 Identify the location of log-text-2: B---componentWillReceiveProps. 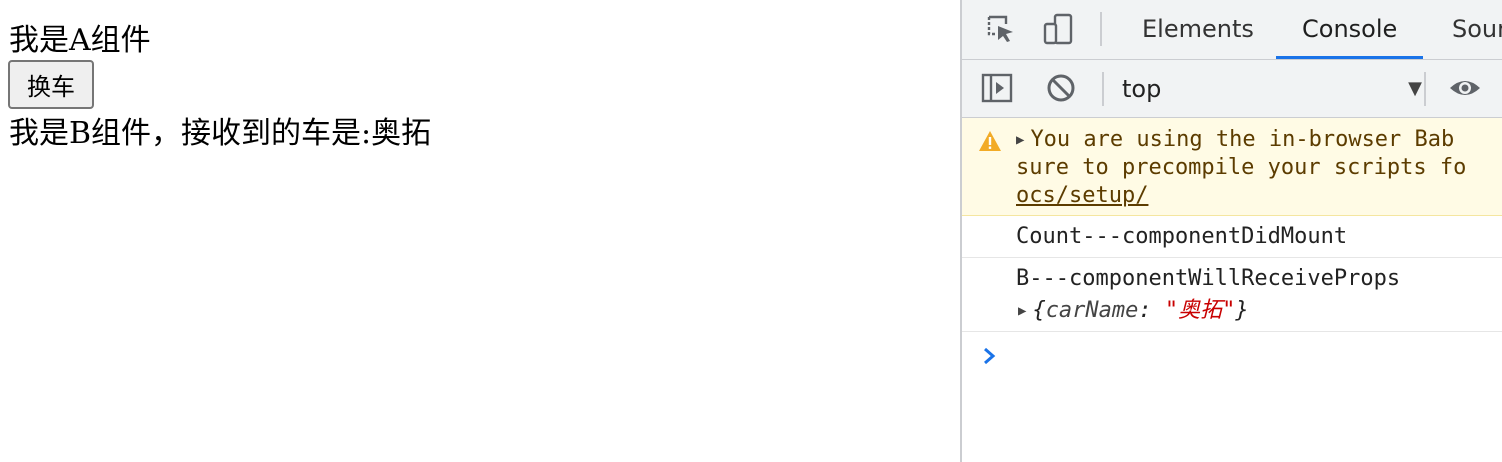
(1208, 278).